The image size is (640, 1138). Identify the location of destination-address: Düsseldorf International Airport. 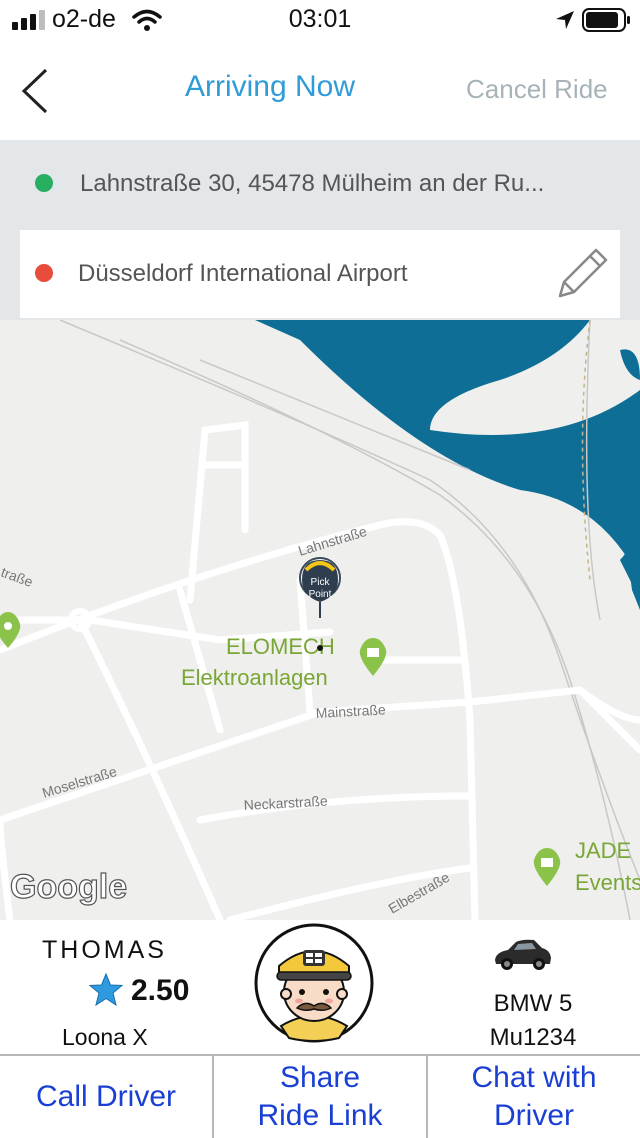
(243, 273).